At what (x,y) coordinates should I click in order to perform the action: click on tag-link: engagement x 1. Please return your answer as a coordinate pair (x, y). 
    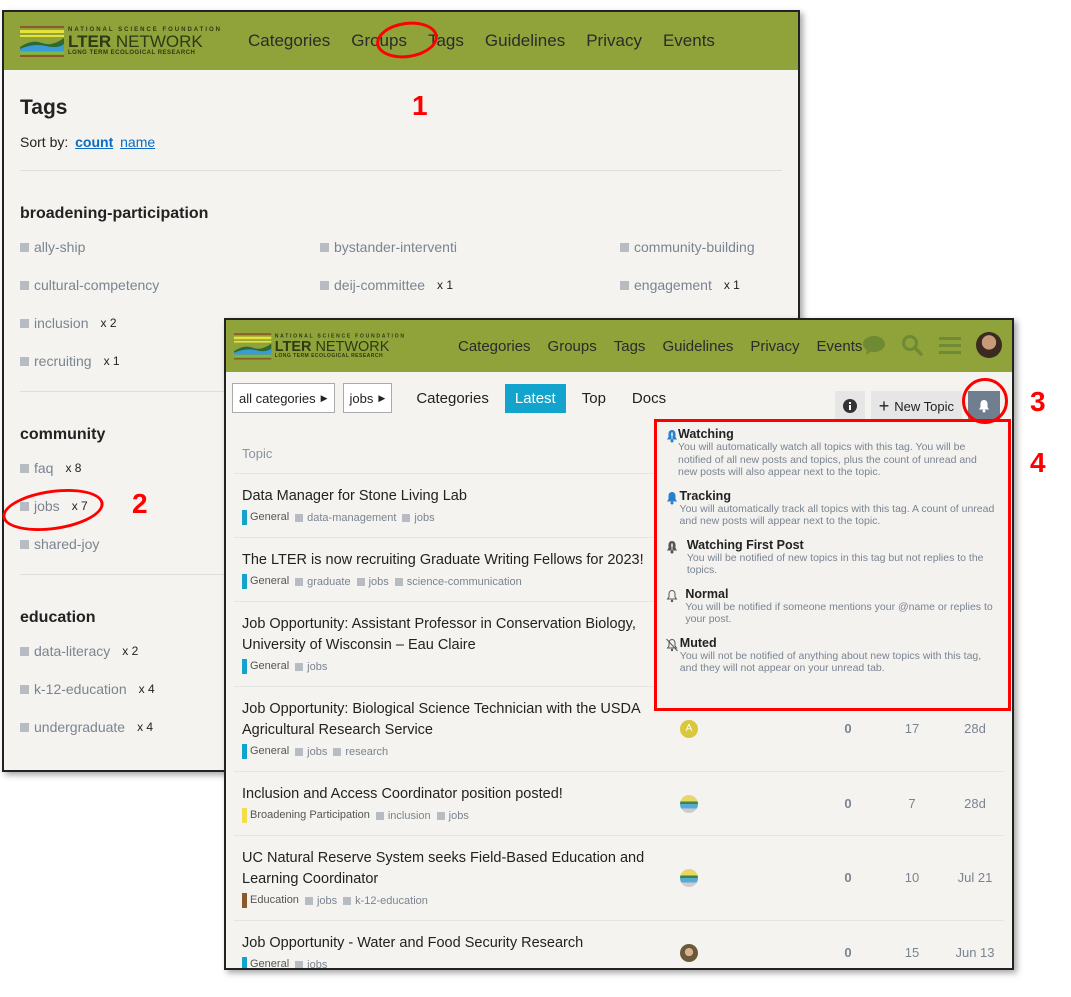
    Looking at the image, I should click on (705, 285).